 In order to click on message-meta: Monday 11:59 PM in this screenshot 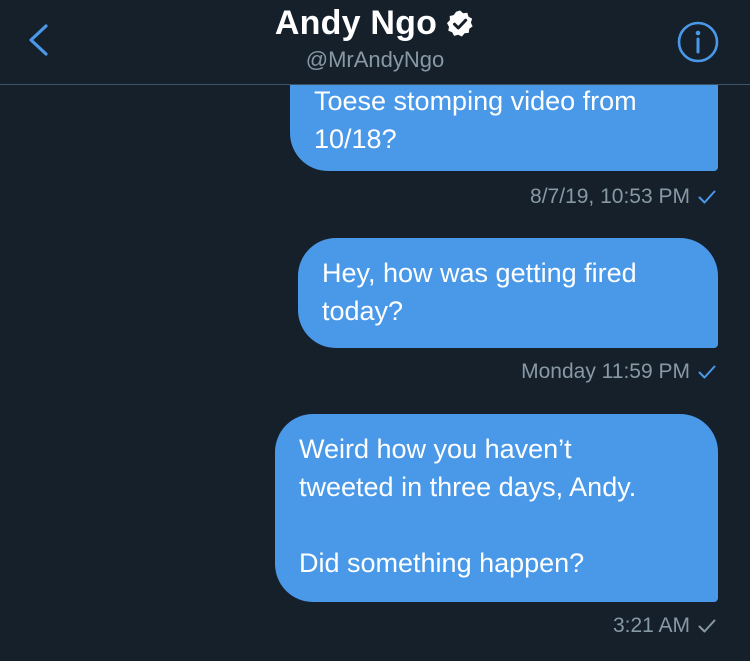, I will do `click(618, 372)`.